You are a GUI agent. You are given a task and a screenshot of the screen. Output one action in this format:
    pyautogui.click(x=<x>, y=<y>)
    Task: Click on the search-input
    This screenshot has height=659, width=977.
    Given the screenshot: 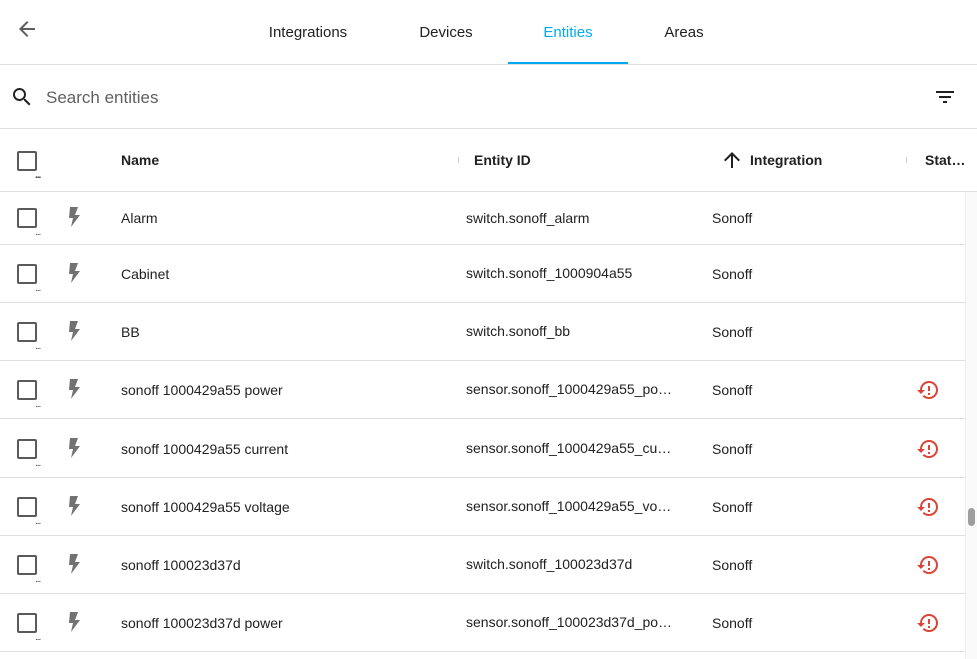 What is the action you would take?
    pyautogui.click(x=446, y=98)
    